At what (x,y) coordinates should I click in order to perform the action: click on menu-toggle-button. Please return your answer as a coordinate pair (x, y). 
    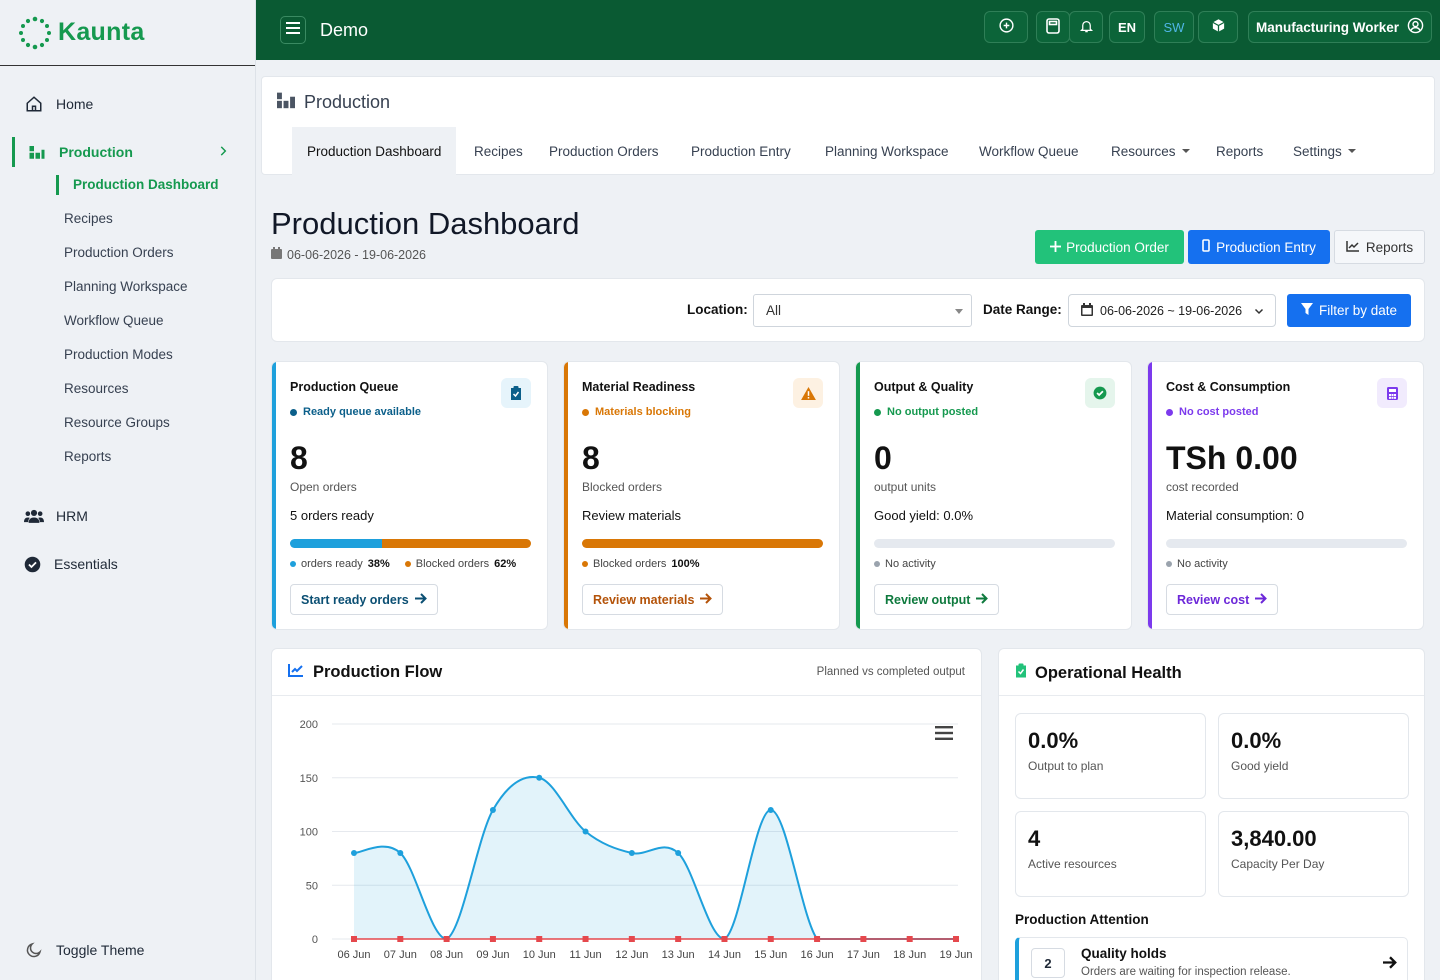
    Looking at the image, I should click on (293, 30).